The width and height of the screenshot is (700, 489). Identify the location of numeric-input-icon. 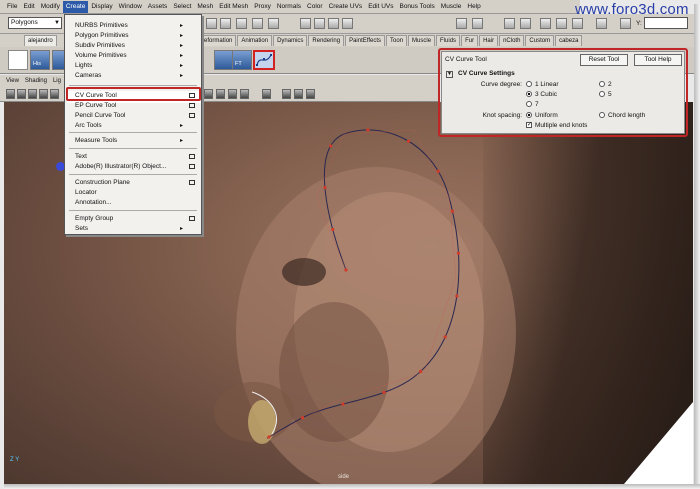
(601, 23).